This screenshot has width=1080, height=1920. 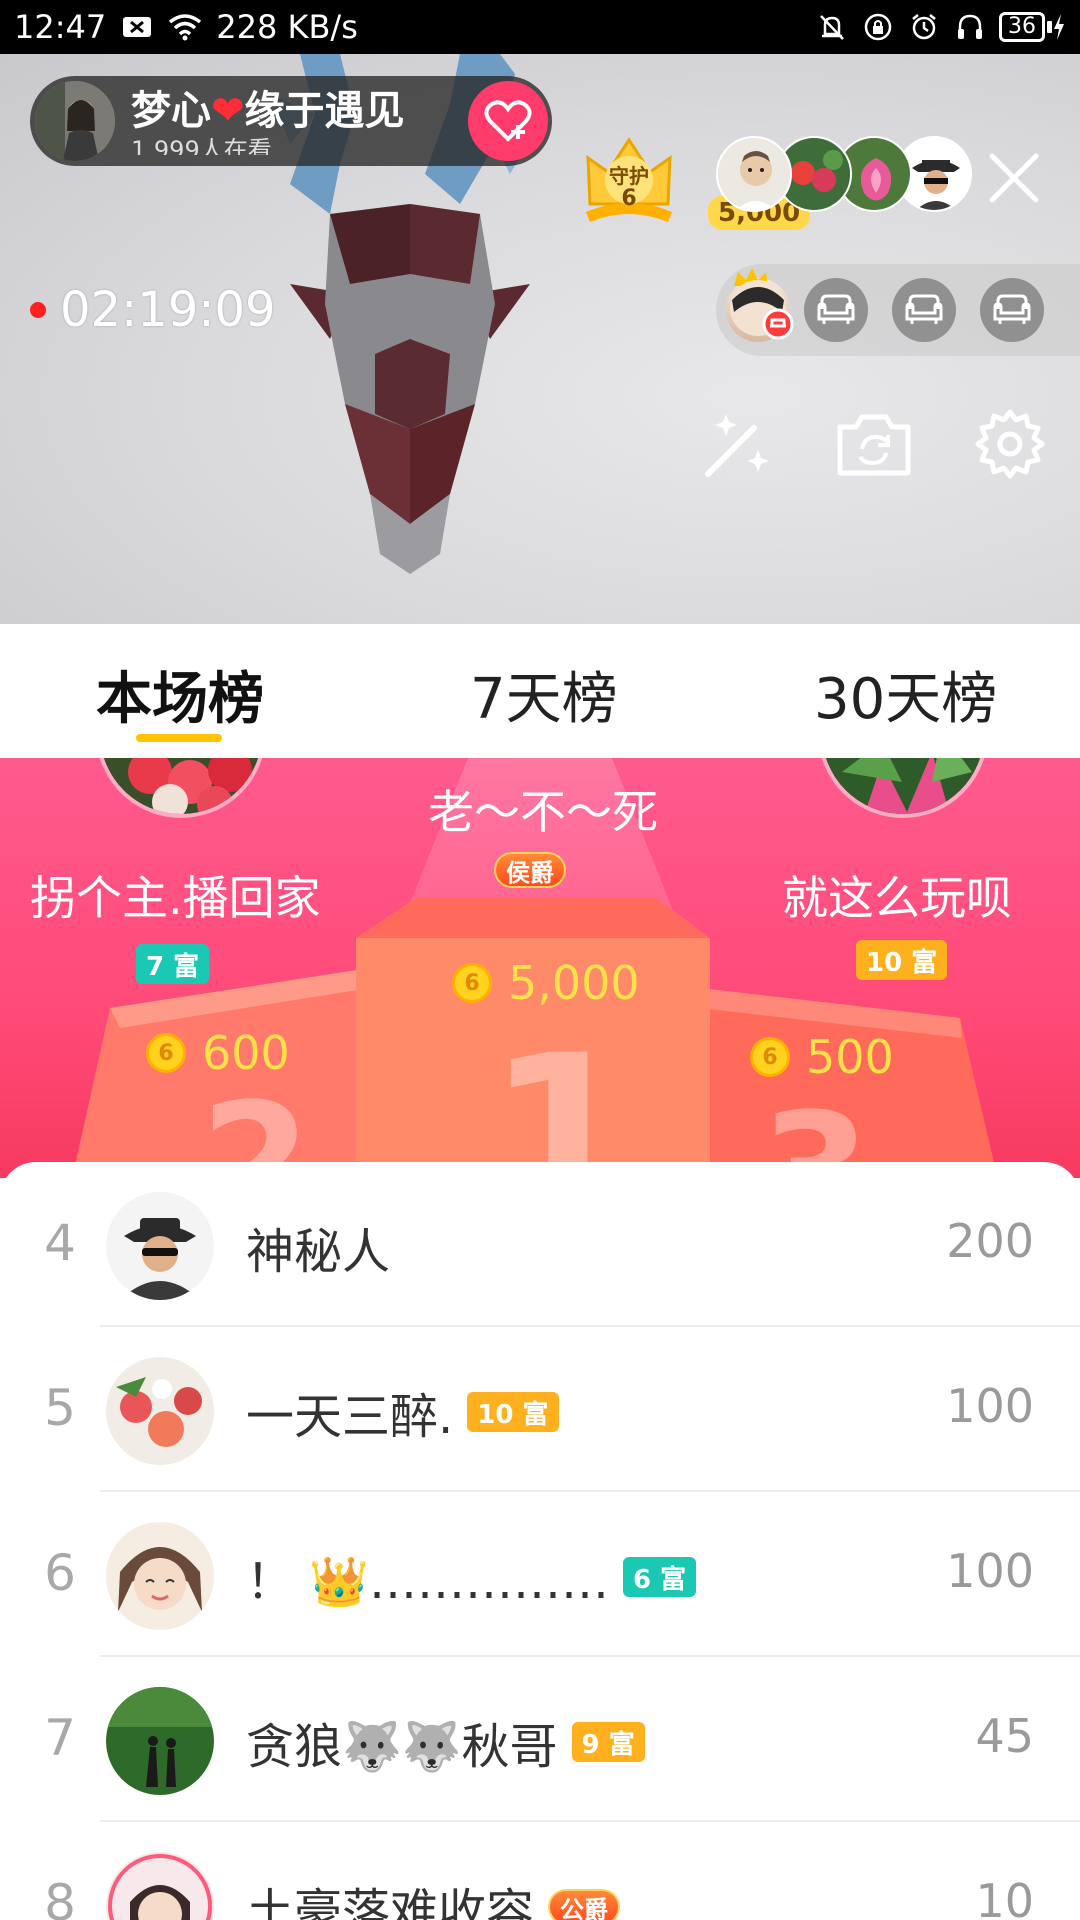 I want to click on wifi-icon, so click(x=185, y=27).